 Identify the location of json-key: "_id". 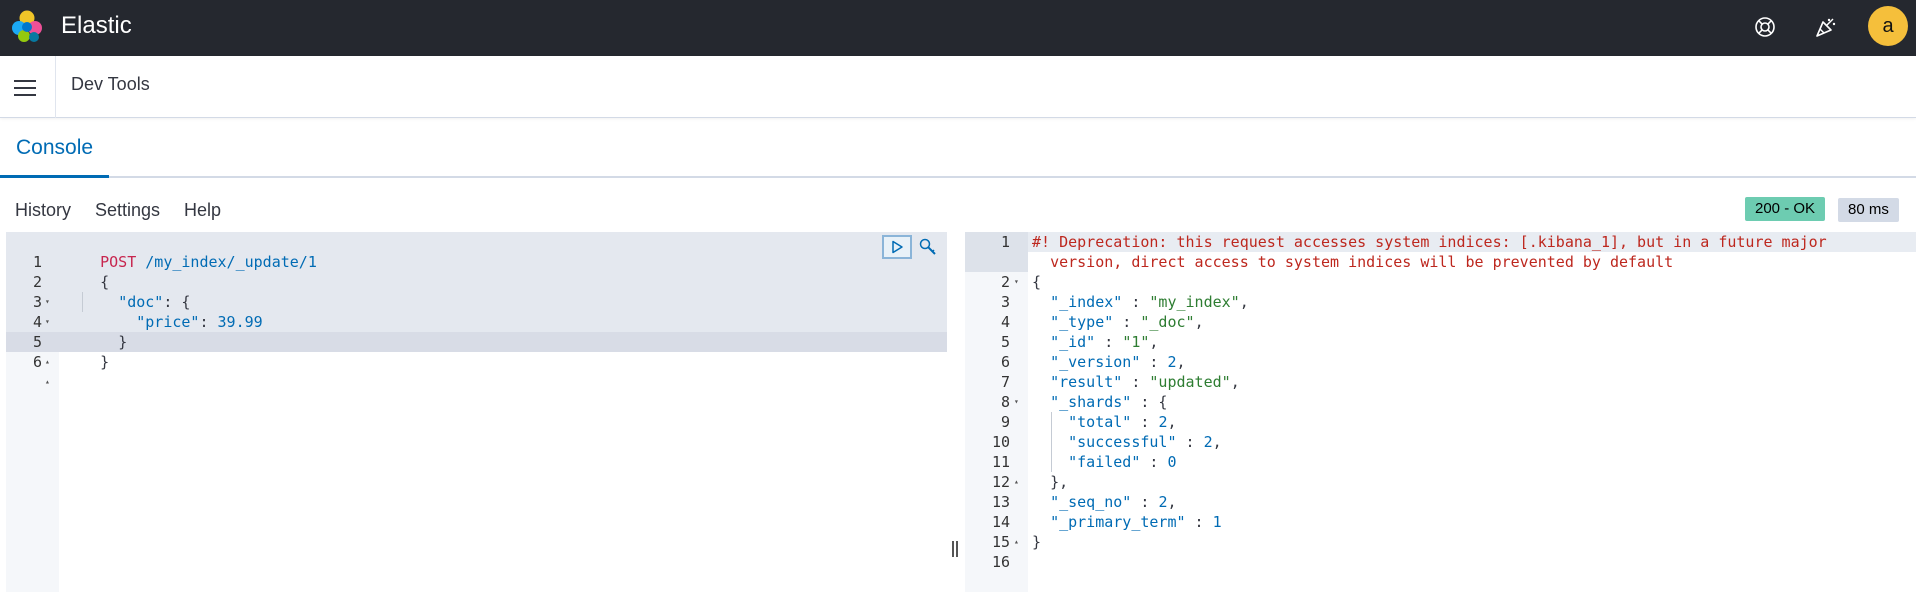
(1073, 342).